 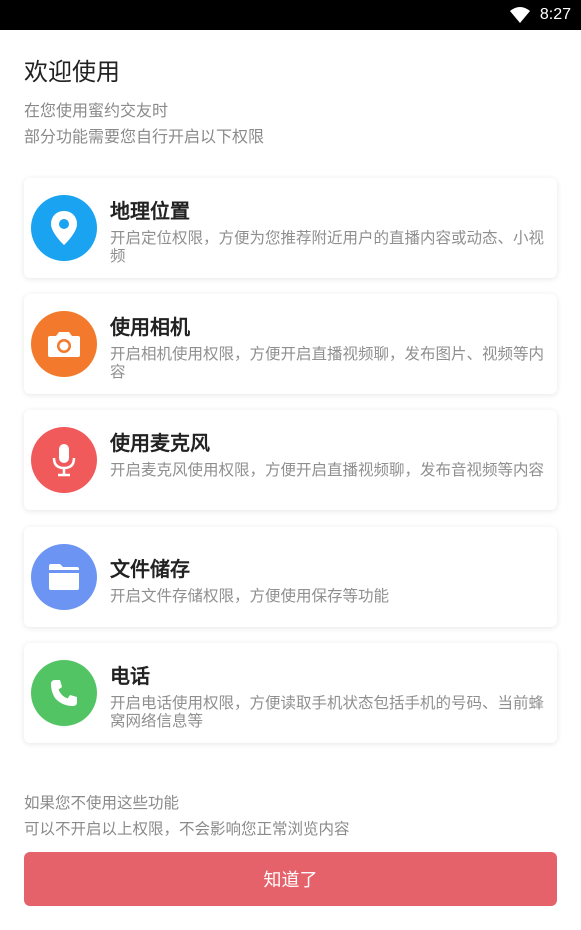 I want to click on location-icon-circle, so click(x=64, y=228).